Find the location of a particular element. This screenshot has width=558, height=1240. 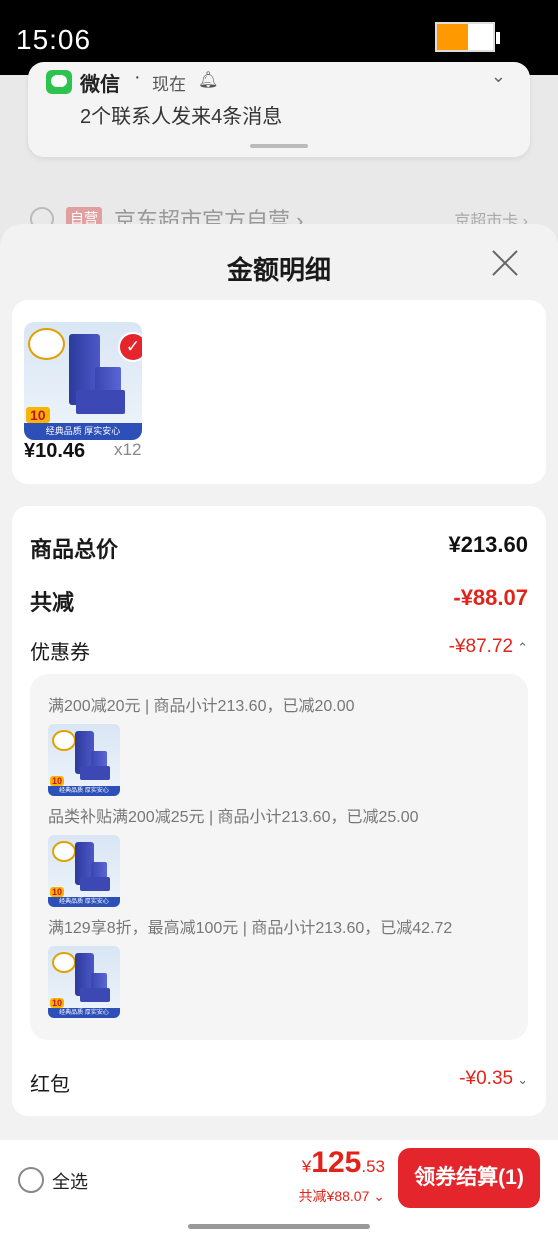

saved-amount: 共减¥88.07 ⌄ is located at coordinates (342, 1196).